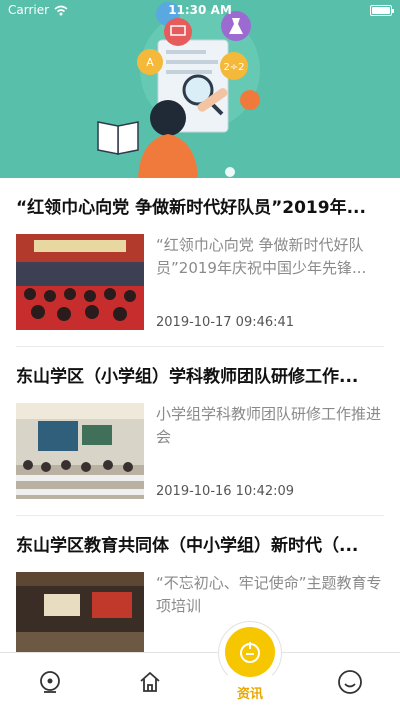 This screenshot has height=710, width=400. I want to click on banner-illustration: A 2÷2, so click(178, 90).